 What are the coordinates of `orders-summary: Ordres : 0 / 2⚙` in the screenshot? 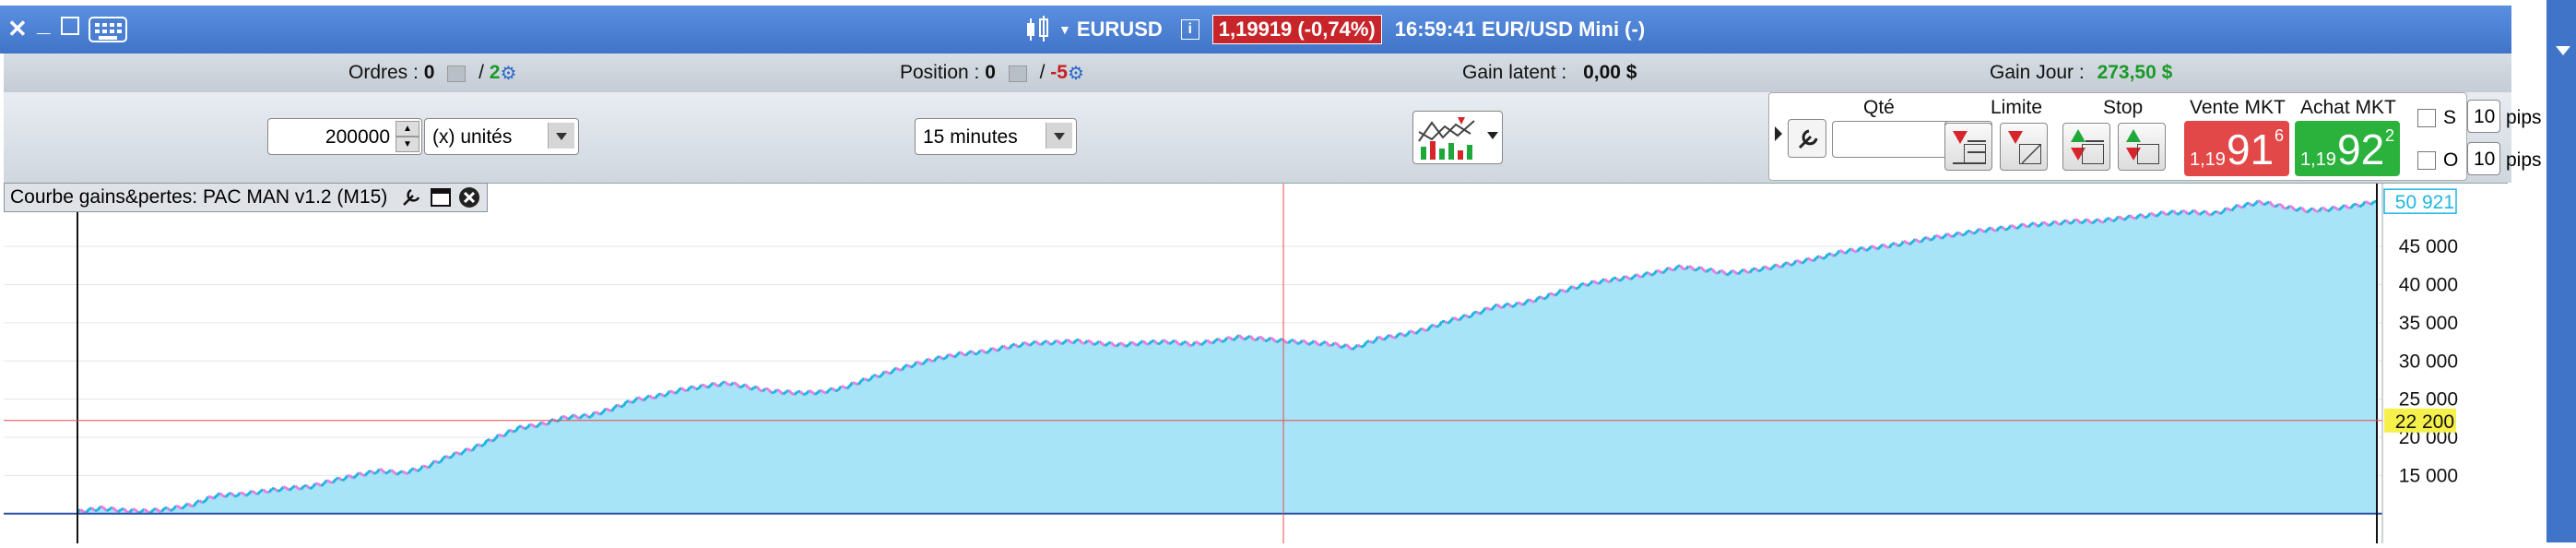 It's located at (432, 73).